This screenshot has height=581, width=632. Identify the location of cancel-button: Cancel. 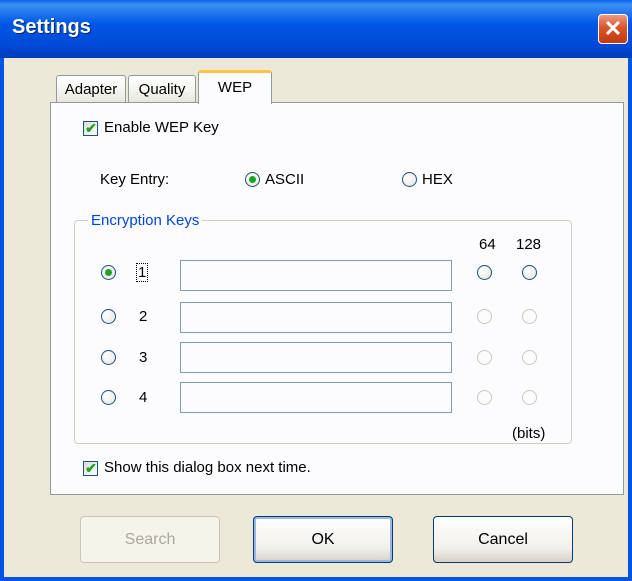
(503, 539).